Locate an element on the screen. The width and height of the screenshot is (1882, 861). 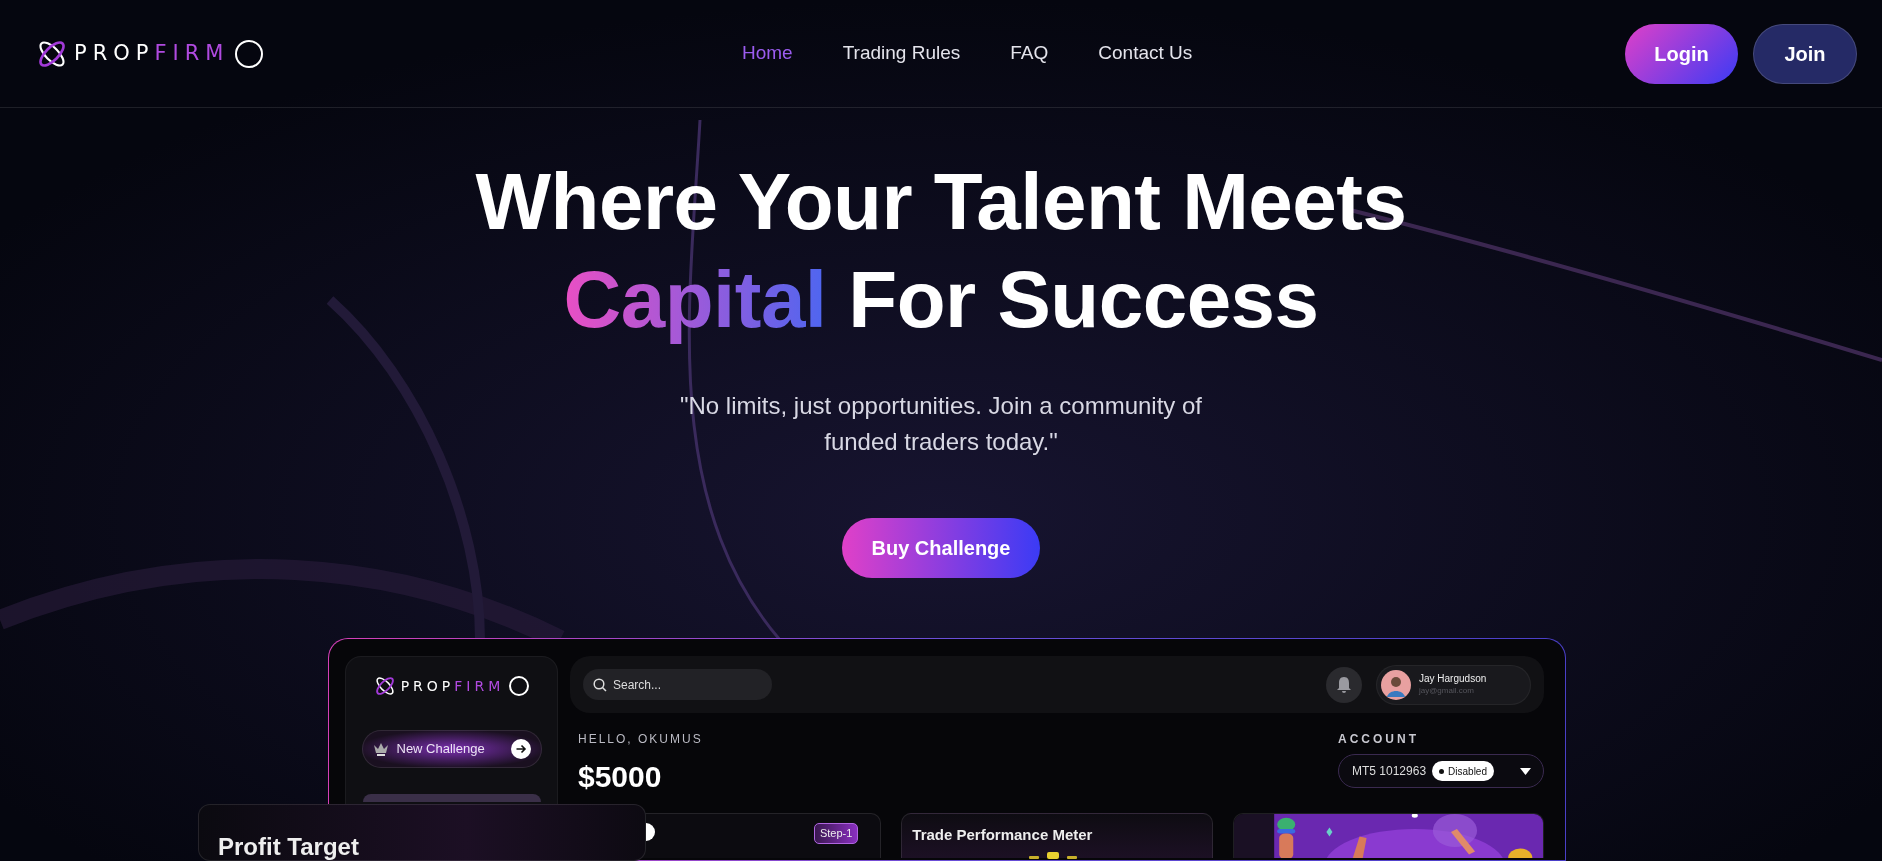
account-id: MT5 1012963 is located at coordinates (1389, 771).